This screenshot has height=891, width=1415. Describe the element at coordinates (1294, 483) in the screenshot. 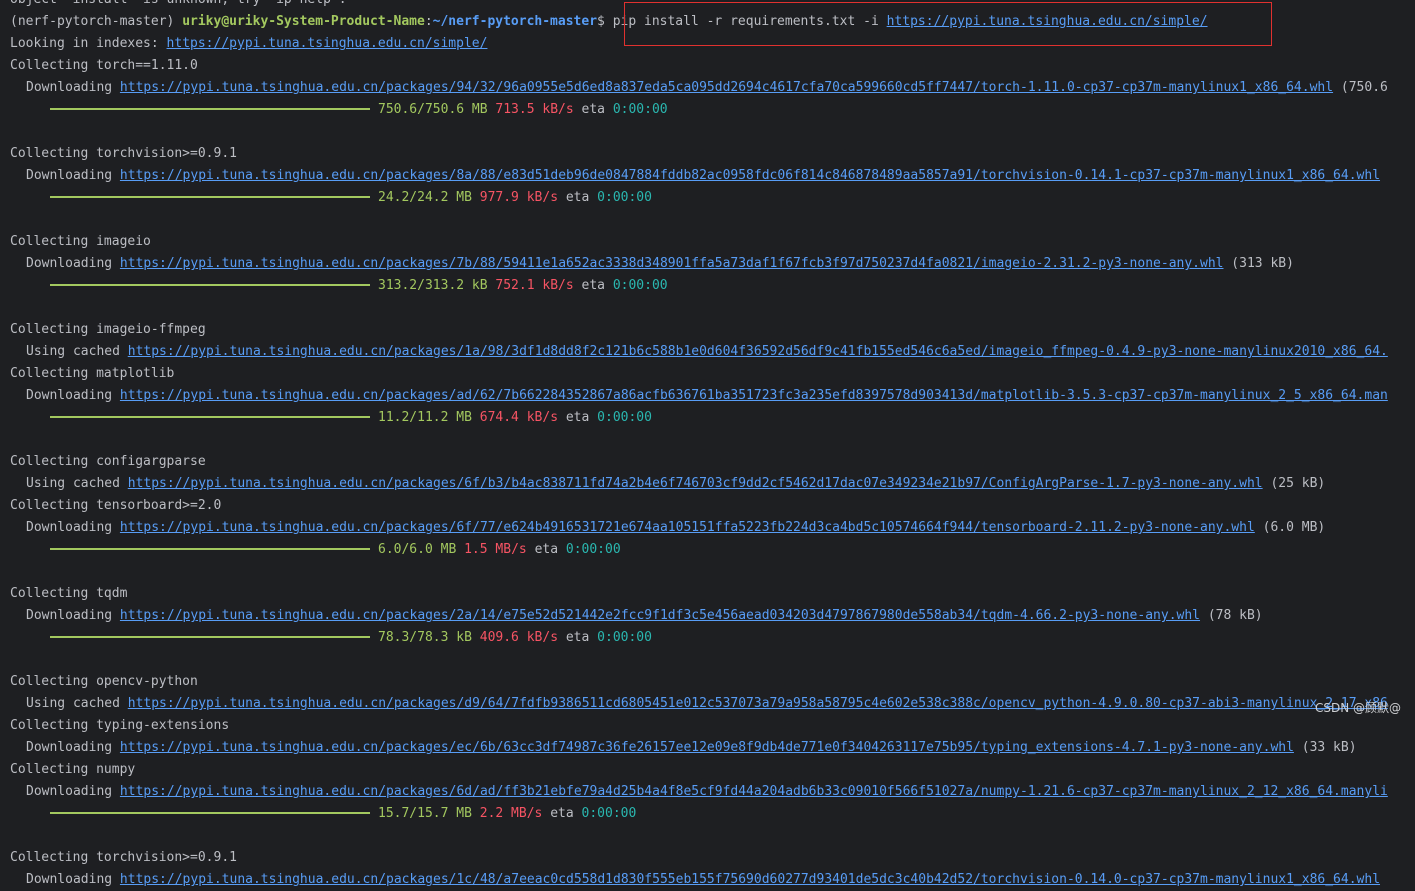

I see `download-size: (25 kB)` at that location.